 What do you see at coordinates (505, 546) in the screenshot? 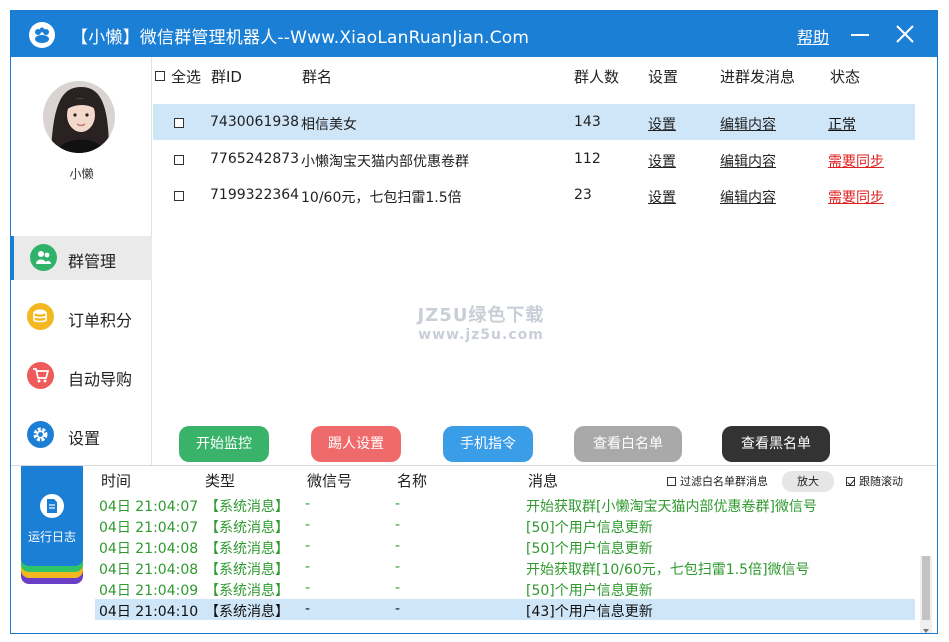
I see `log-row: 04日 21:04:08 【系统消息】 - - [50]个用户信息更新` at bounding box center [505, 546].